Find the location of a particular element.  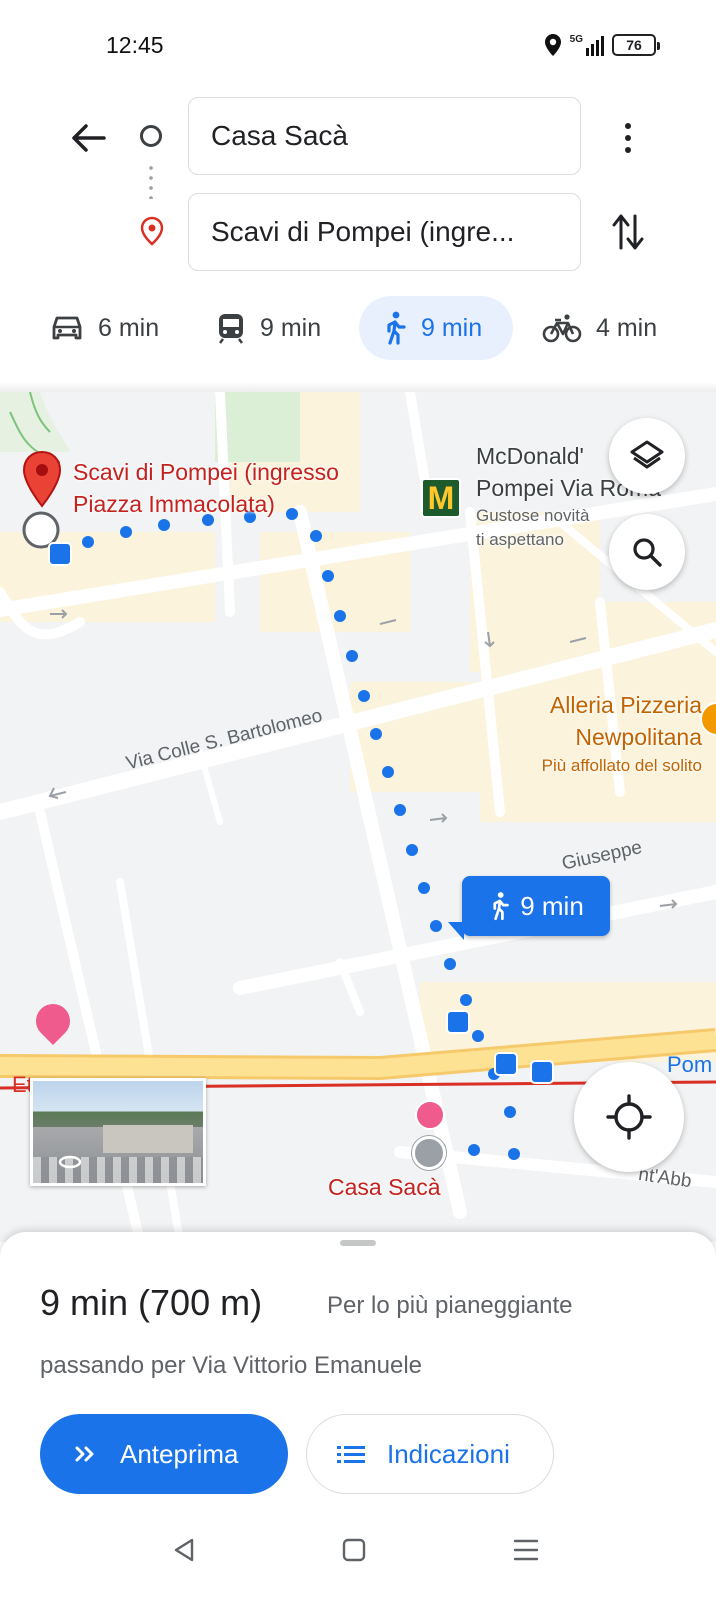

swap-vert-icon is located at coordinates (628, 232).